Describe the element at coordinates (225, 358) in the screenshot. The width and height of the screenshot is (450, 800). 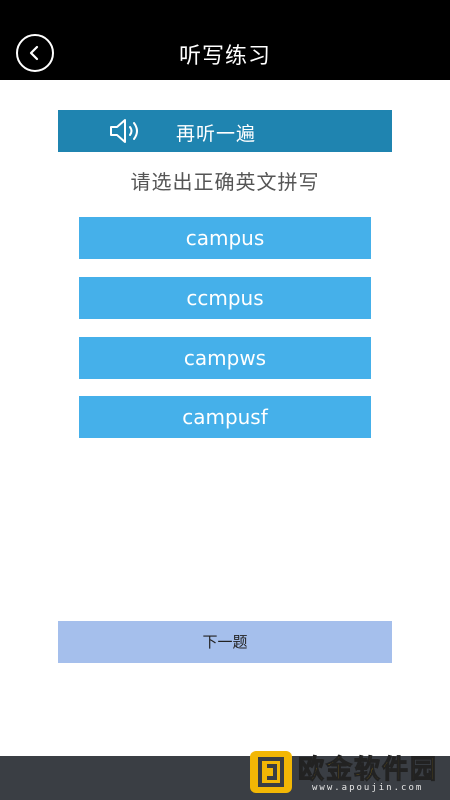
I see `option-button-3: campws` at that location.